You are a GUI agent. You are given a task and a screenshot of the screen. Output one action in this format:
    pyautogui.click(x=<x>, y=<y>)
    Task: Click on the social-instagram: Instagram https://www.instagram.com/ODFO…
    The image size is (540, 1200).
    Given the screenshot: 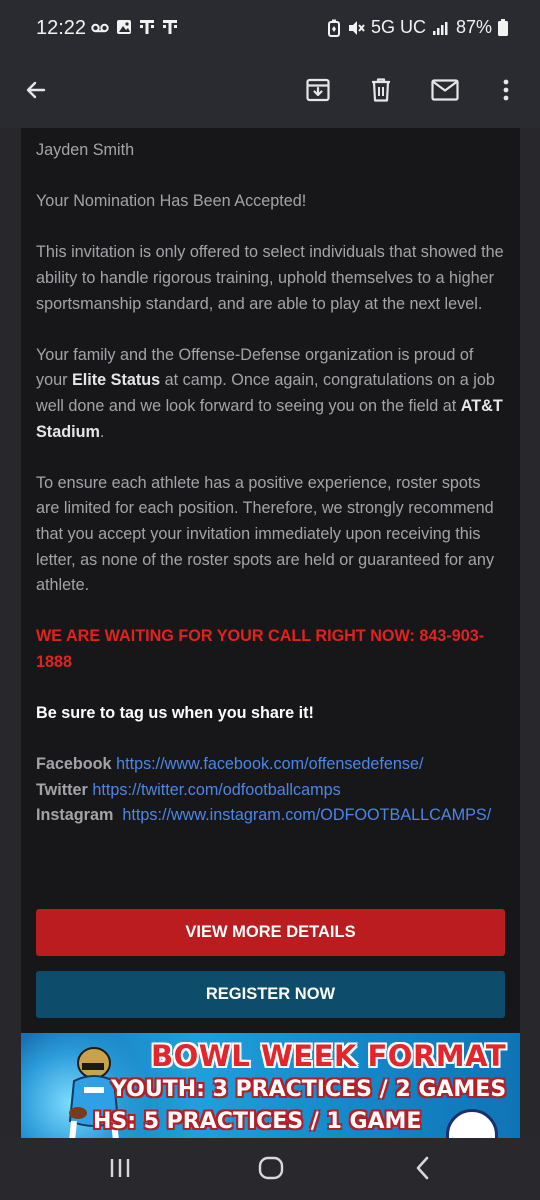 What is the action you would take?
    pyautogui.click(x=271, y=816)
    